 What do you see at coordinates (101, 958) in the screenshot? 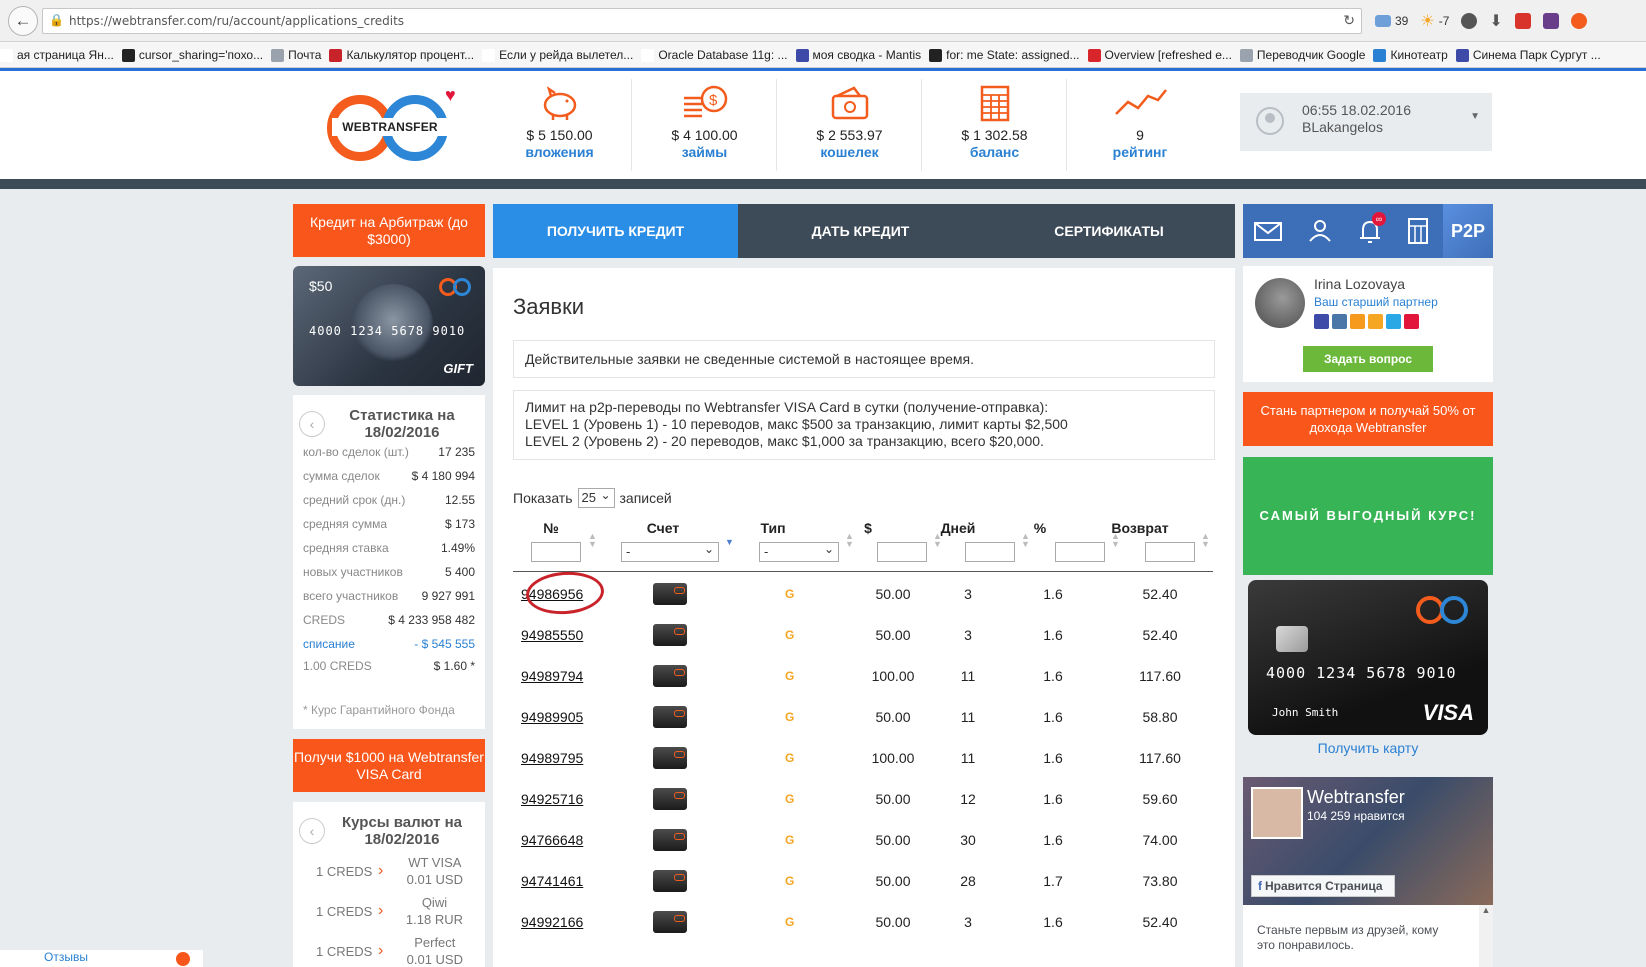
I see `reviews-tab: Отзывы` at bounding box center [101, 958].